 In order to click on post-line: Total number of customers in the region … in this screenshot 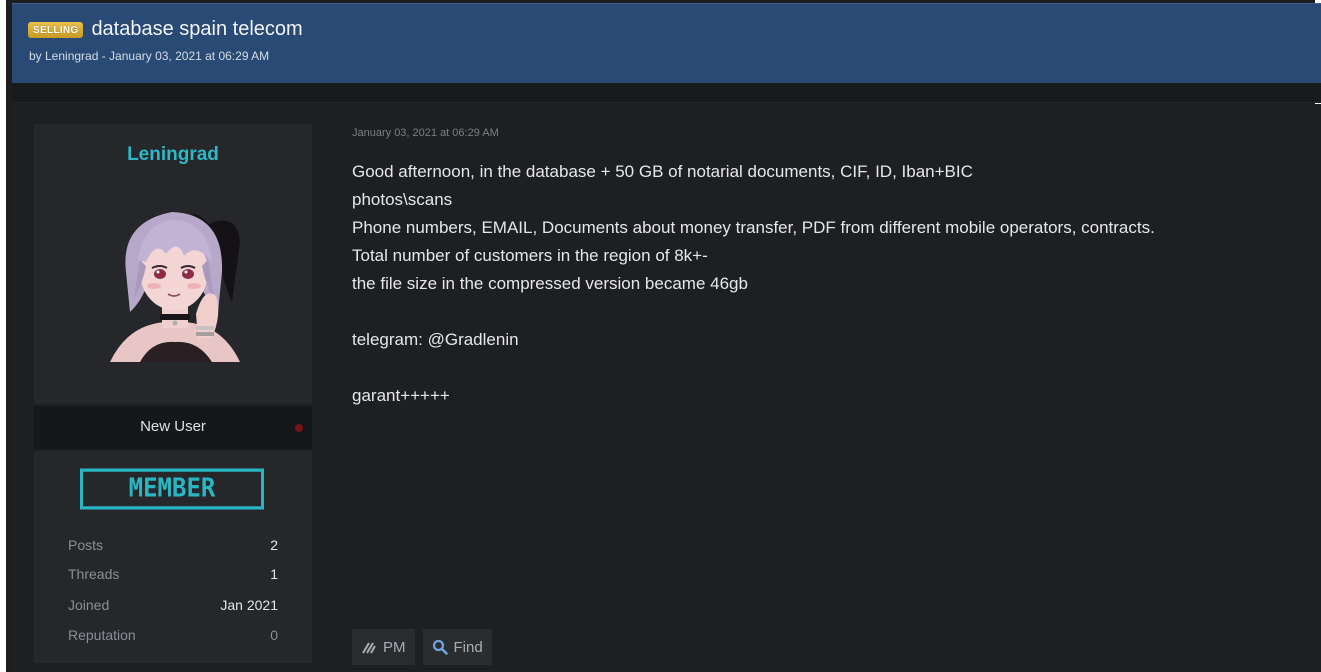, I will do `click(530, 255)`.